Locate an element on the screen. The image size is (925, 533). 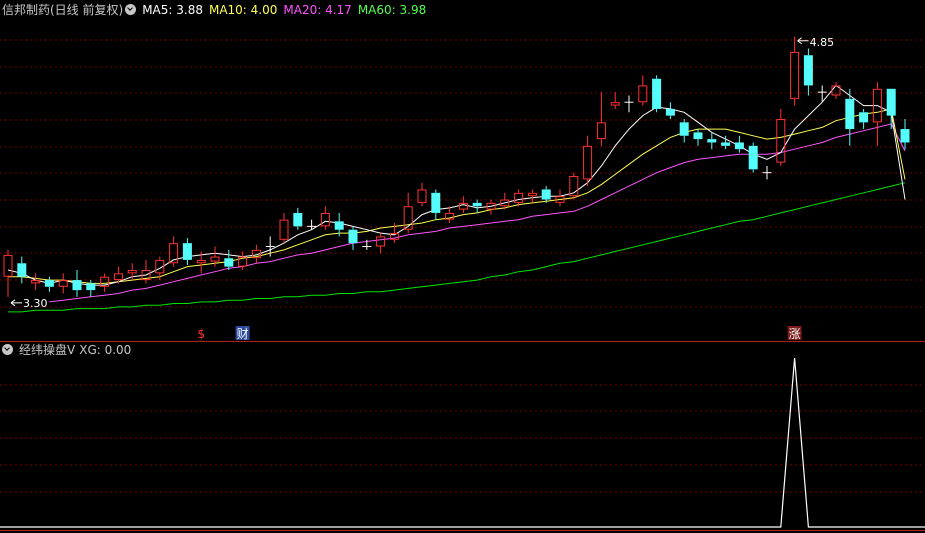
ma60-label: MA60: 3.98 is located at coordinates (392, 10).